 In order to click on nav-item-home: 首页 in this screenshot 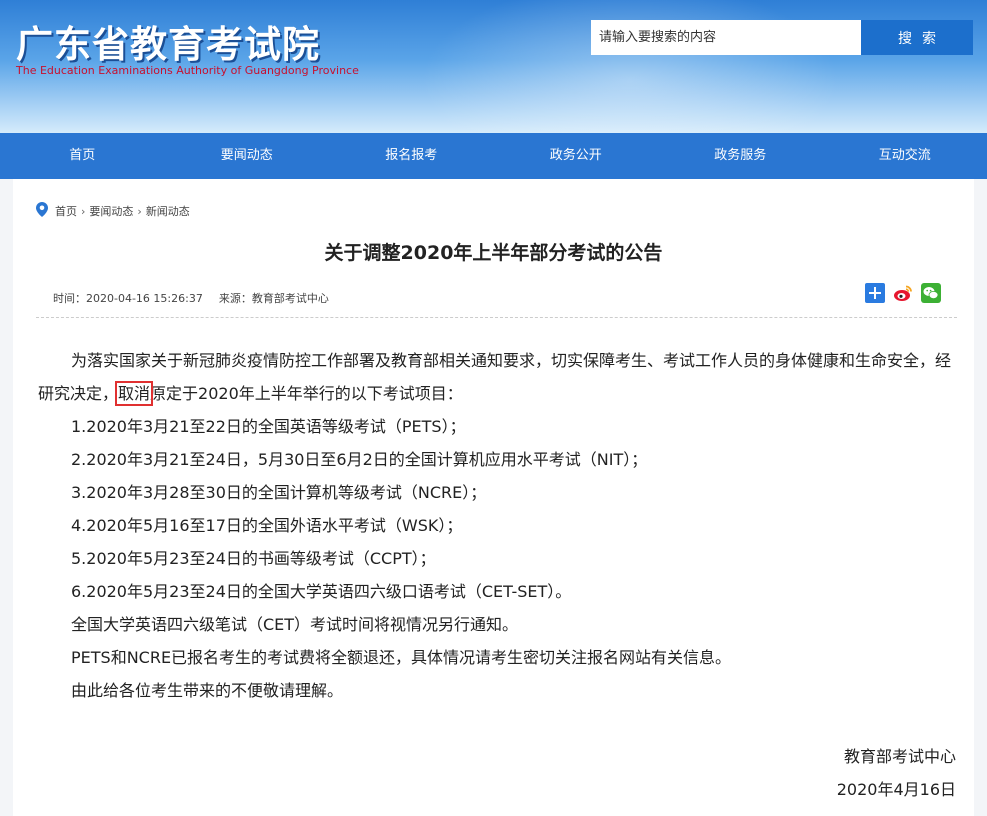, I will do `click(82, 156)`.